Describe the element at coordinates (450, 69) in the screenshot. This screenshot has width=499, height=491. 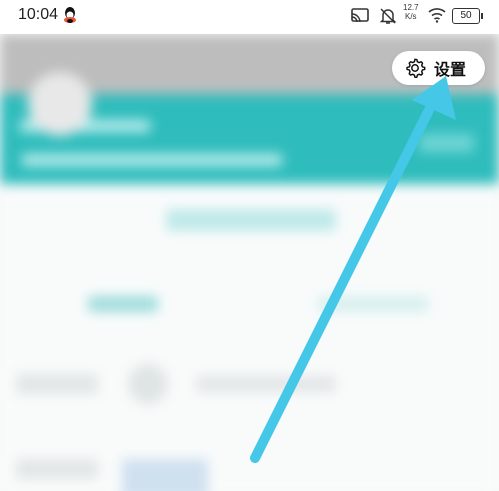
I see `settings-label: 设置` at that location.